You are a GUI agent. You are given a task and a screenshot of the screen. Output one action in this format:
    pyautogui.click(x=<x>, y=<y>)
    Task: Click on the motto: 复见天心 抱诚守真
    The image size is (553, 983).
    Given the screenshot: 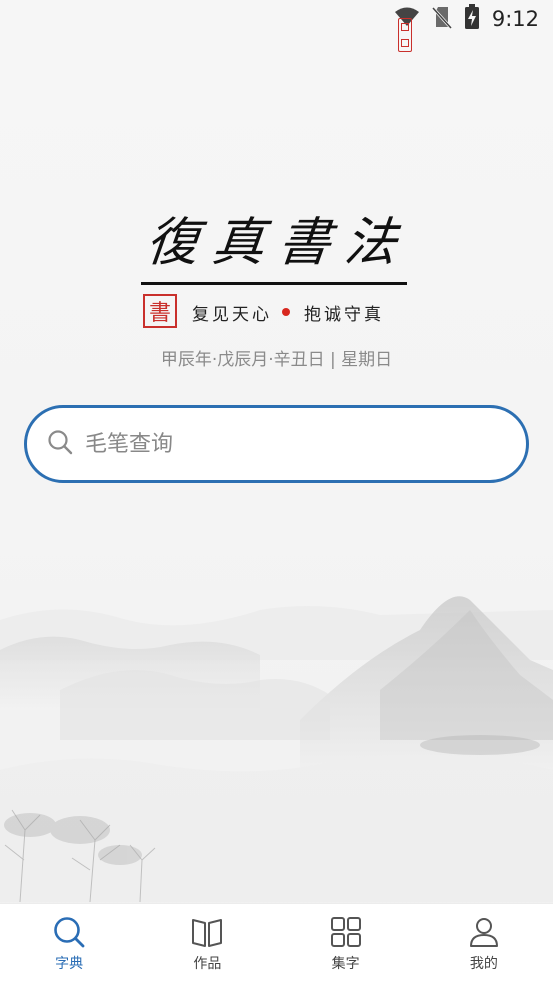 What is the action you would take?
    pyautogui.click(x=302, y=312)
    